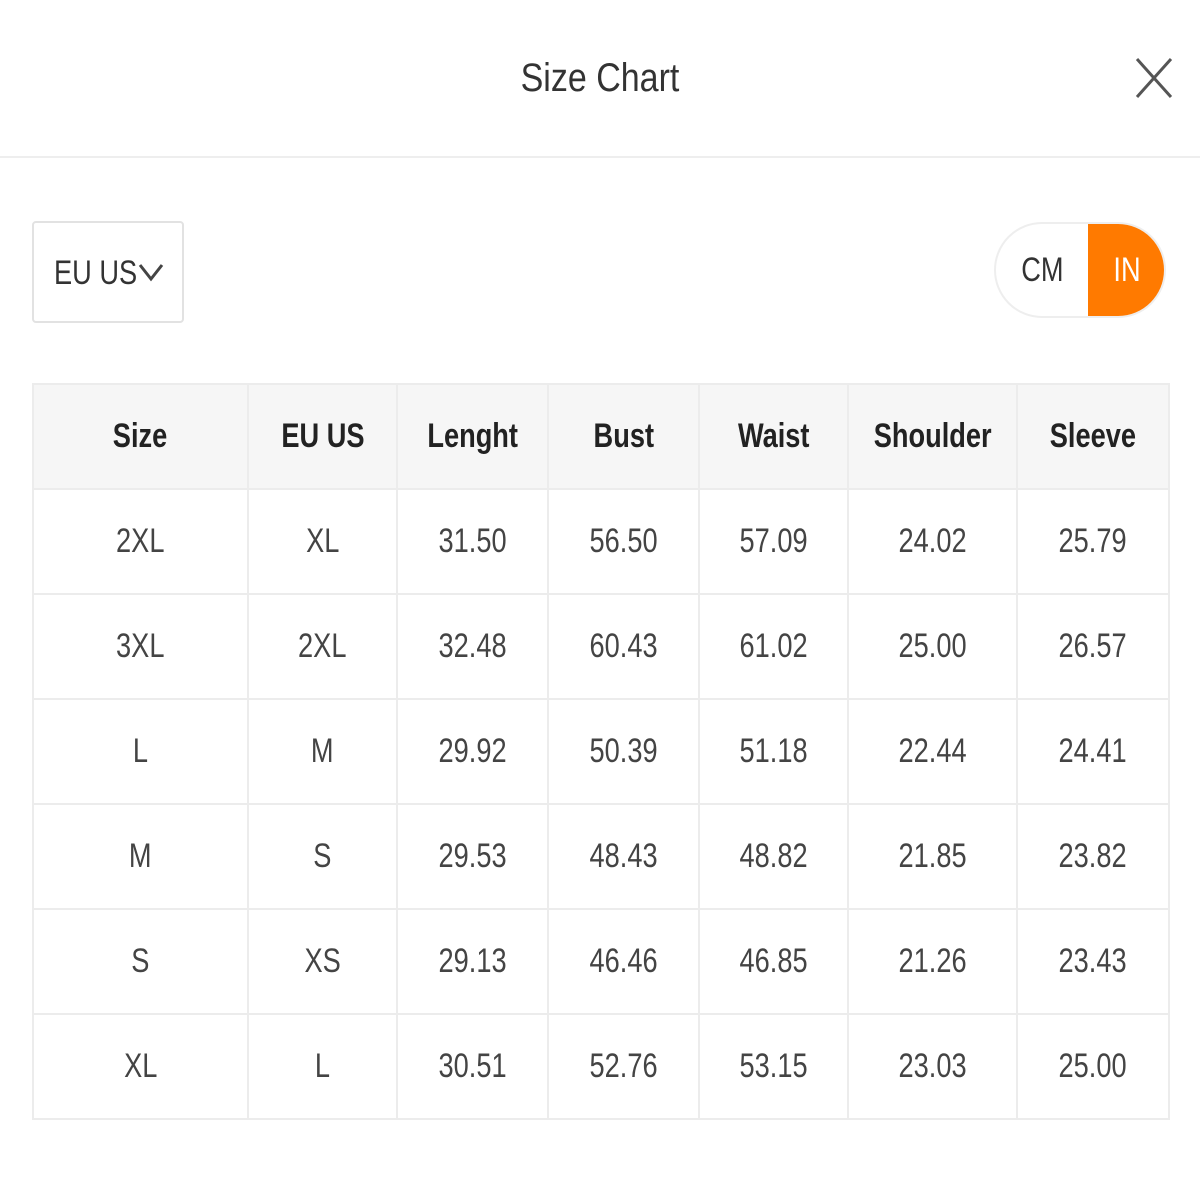 The height and width of the screenshot is (1200, 1200). I want to click on column-header-size: Size, so click(140, 436).